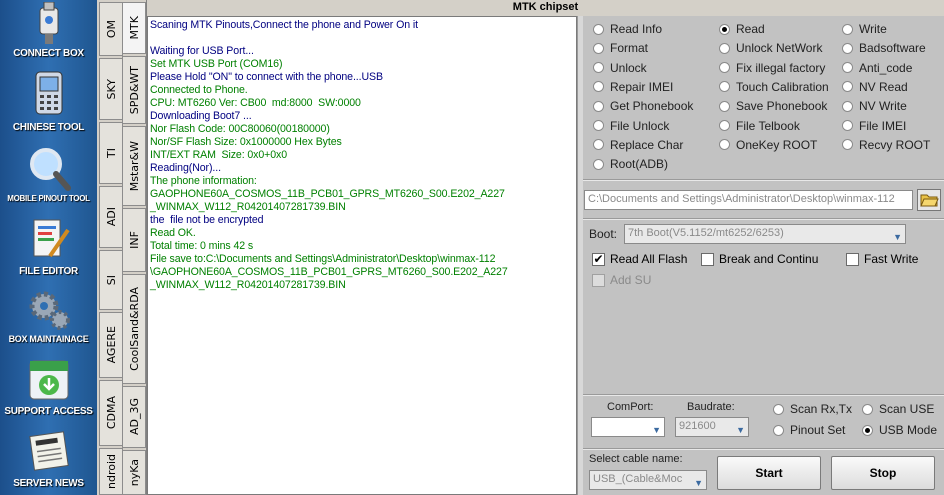 The width and height of the screenshot is (944, 495). I want to click on sidebar-item-label: SUPPORT ACCESS, so click(48, 411).